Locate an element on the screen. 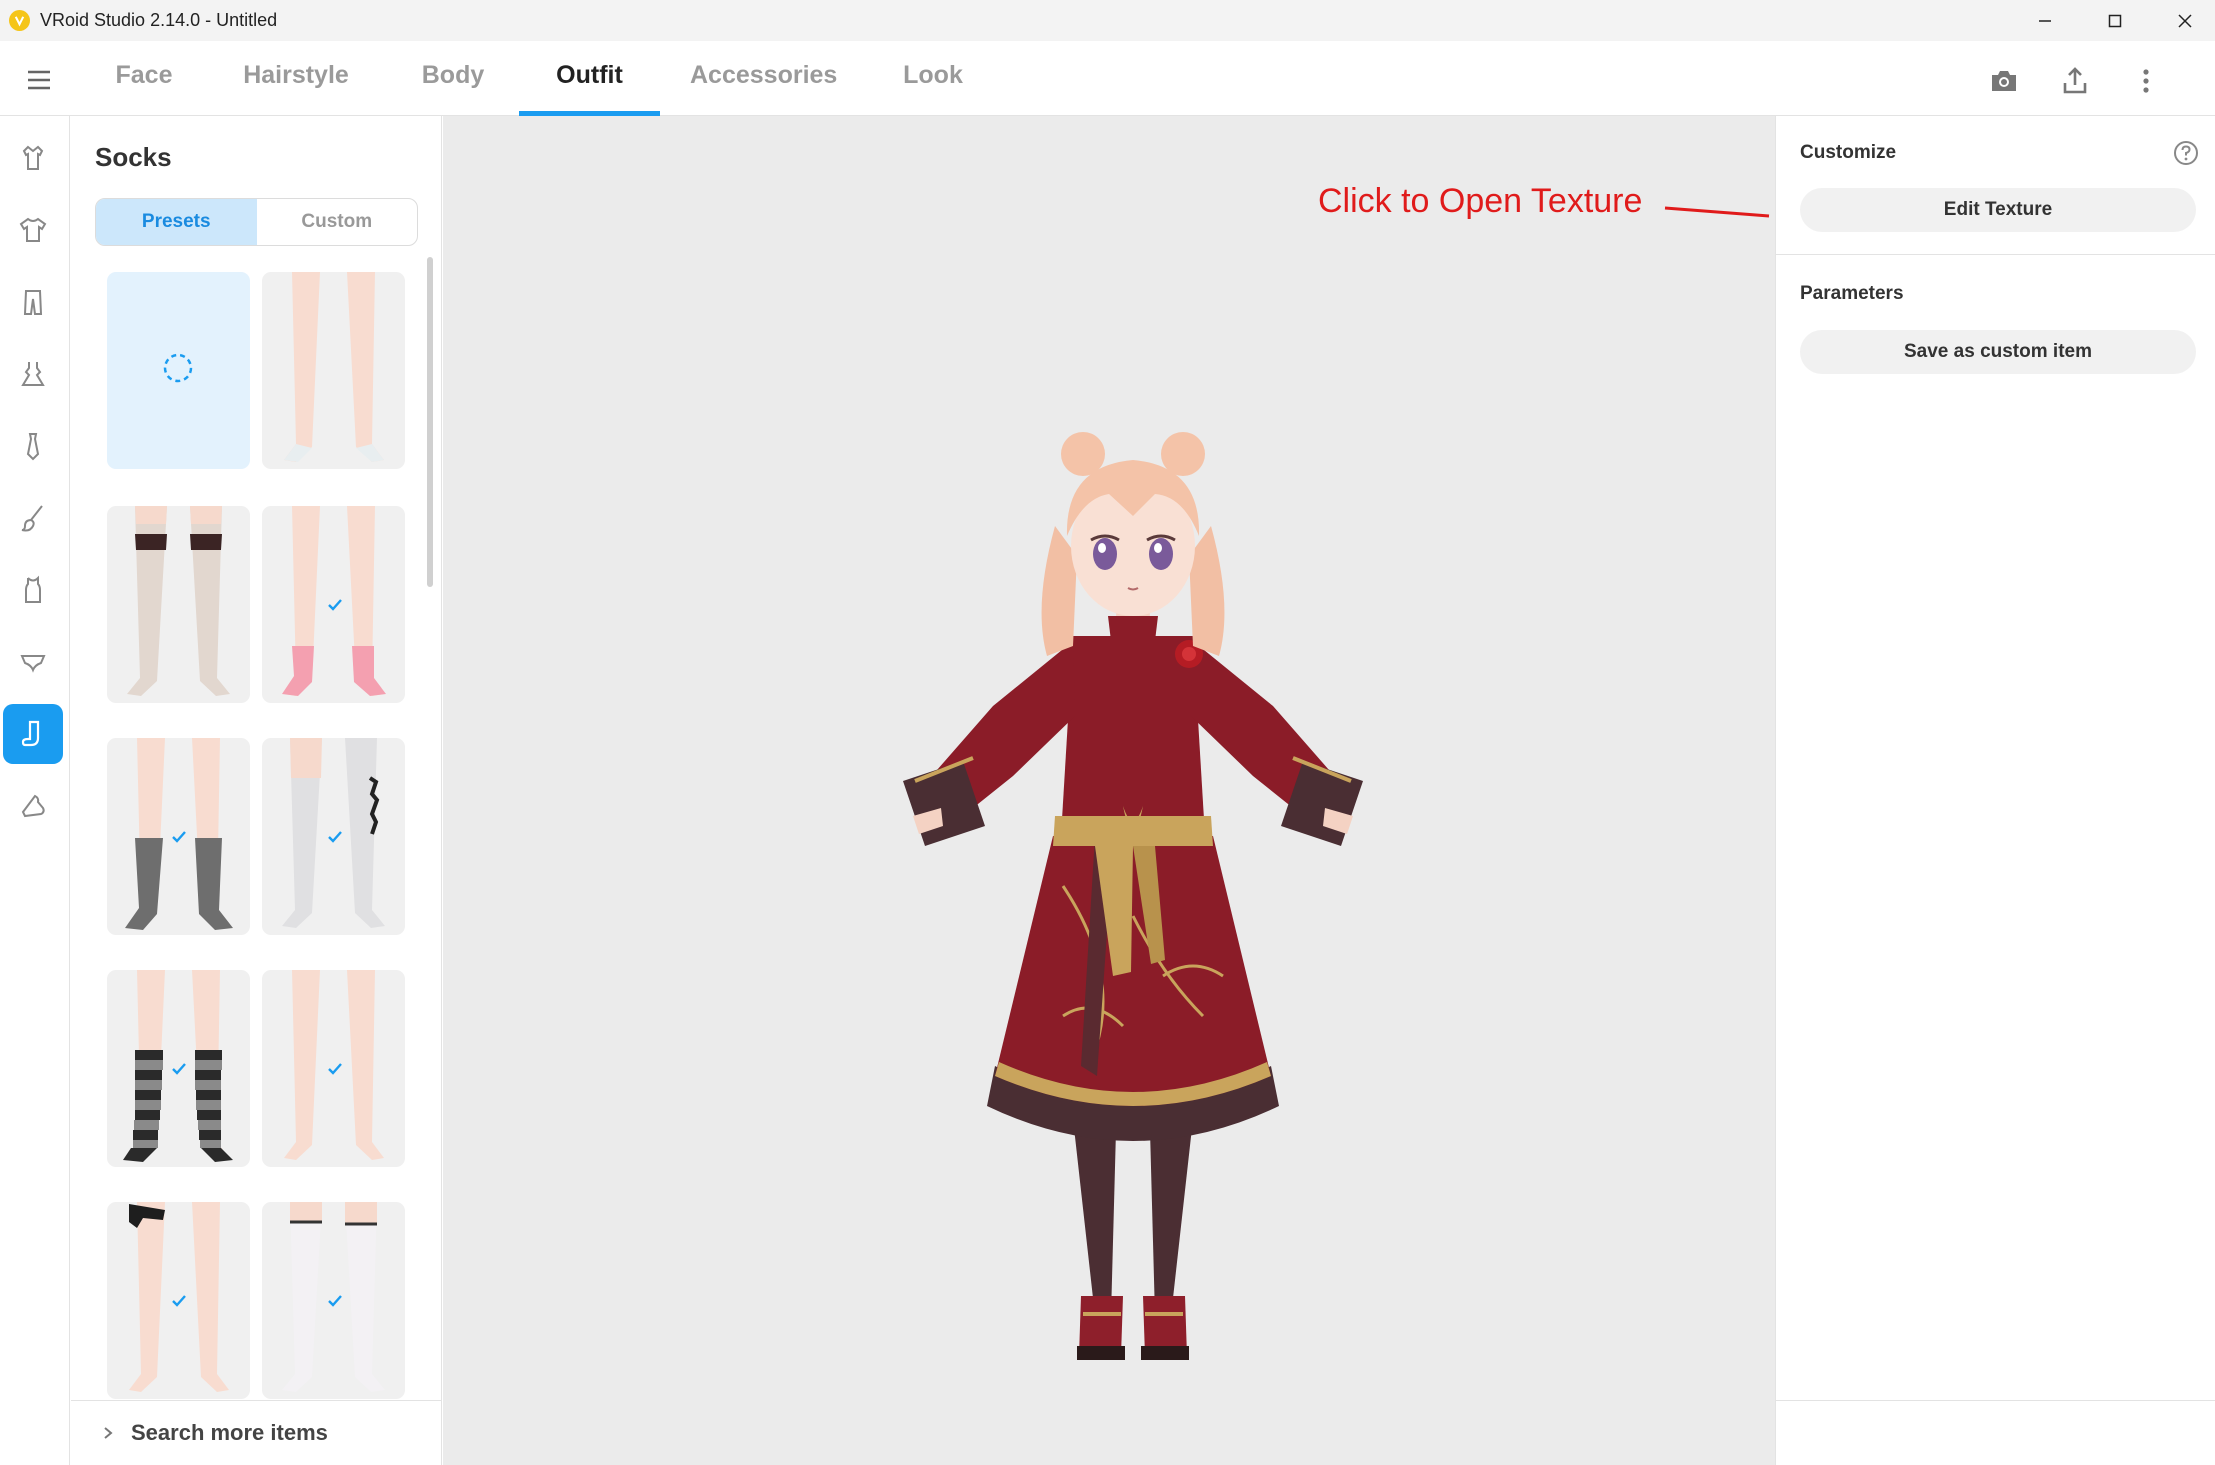  annotation-arrow is located at coordinates (1717, 212).